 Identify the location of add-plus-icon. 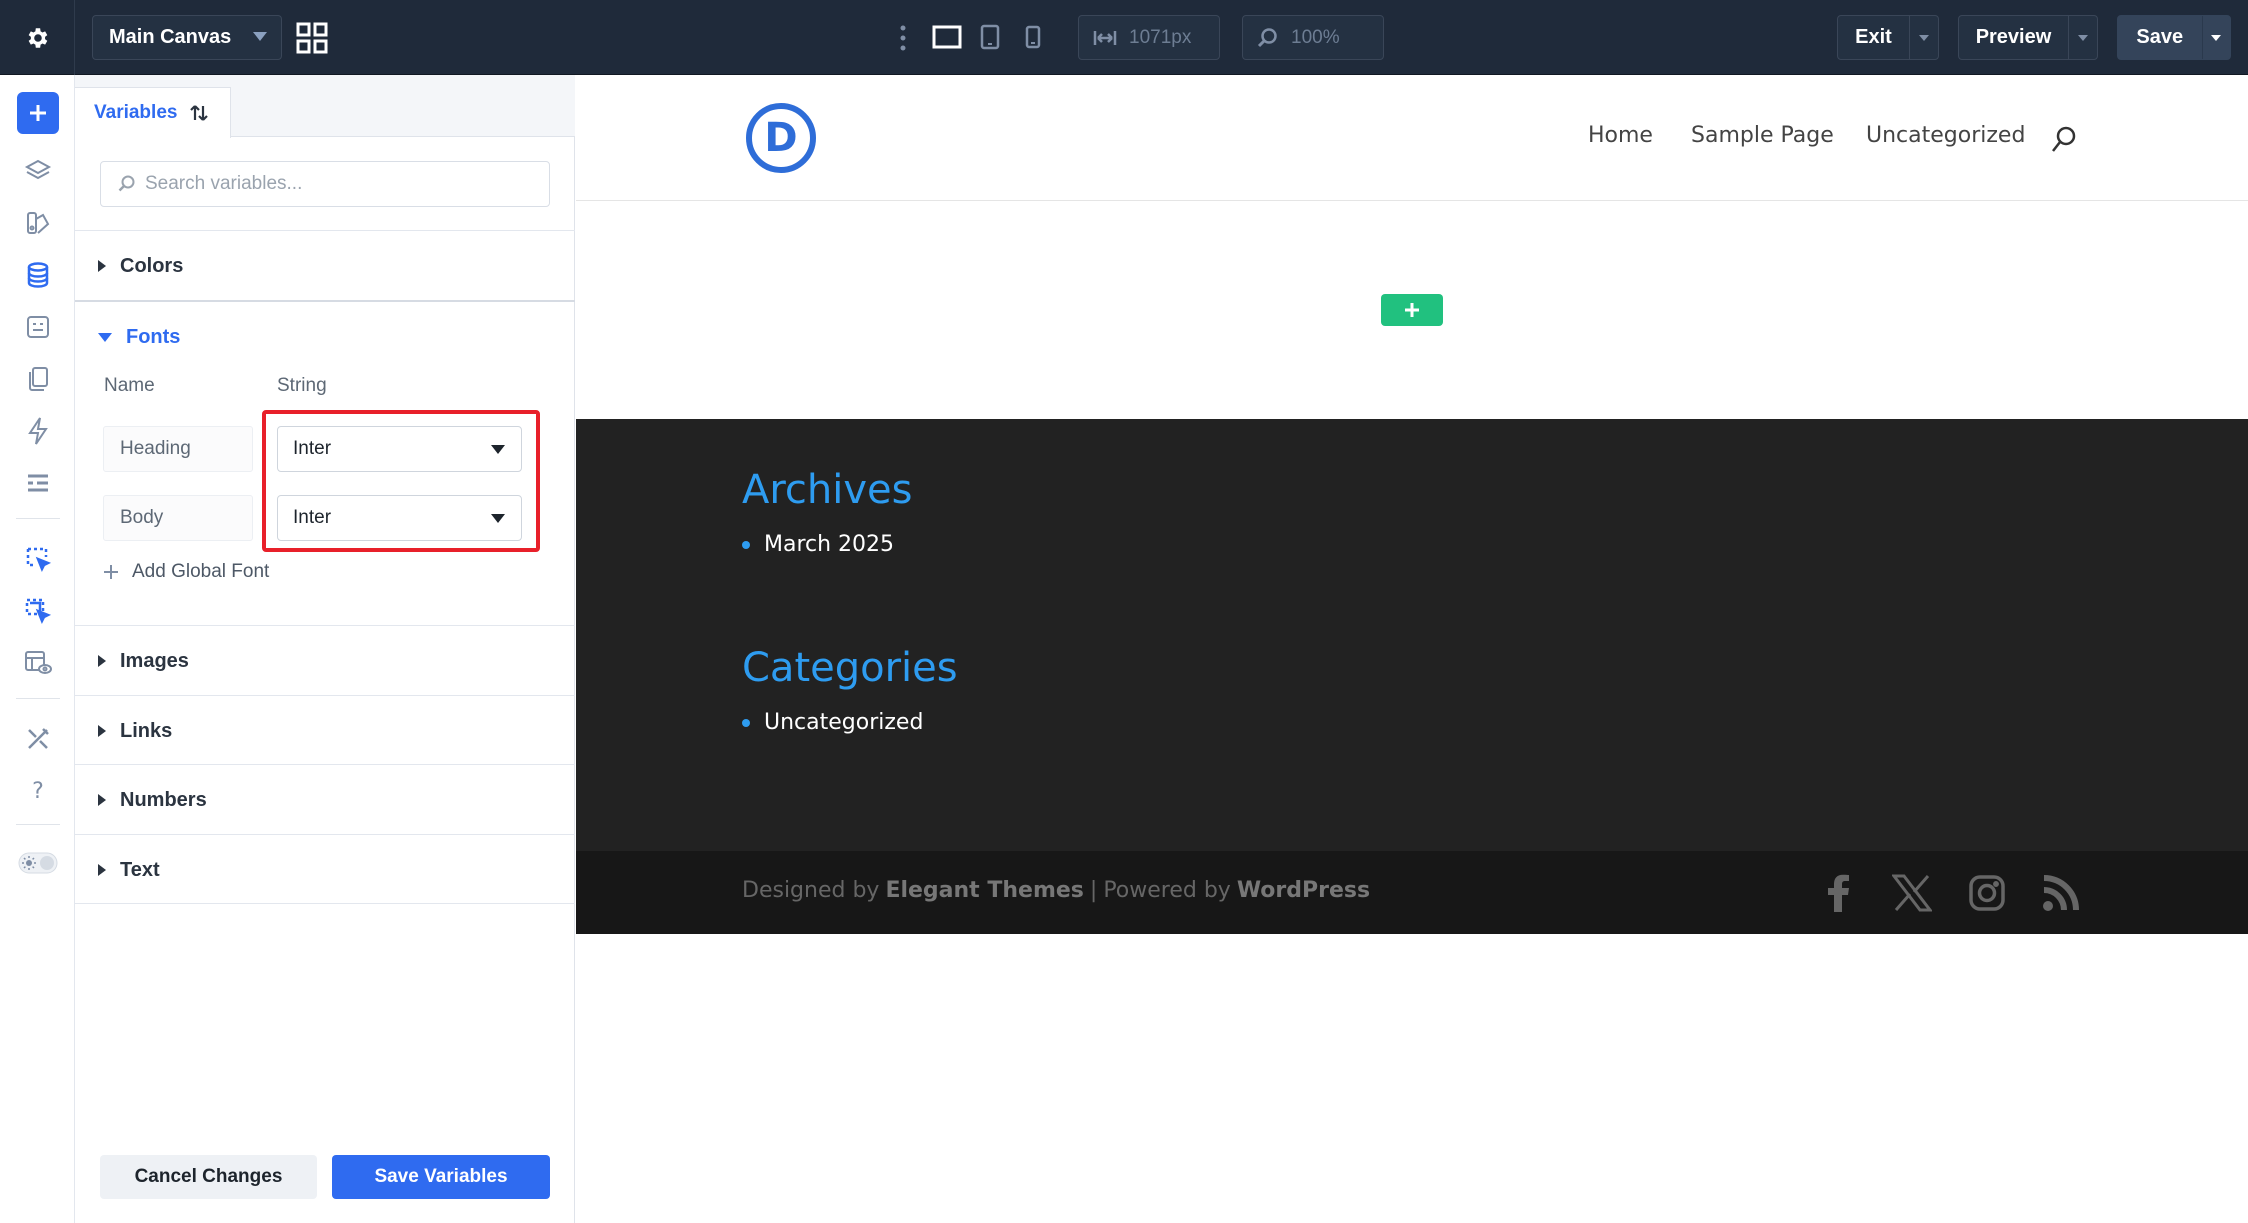
(38, 113).